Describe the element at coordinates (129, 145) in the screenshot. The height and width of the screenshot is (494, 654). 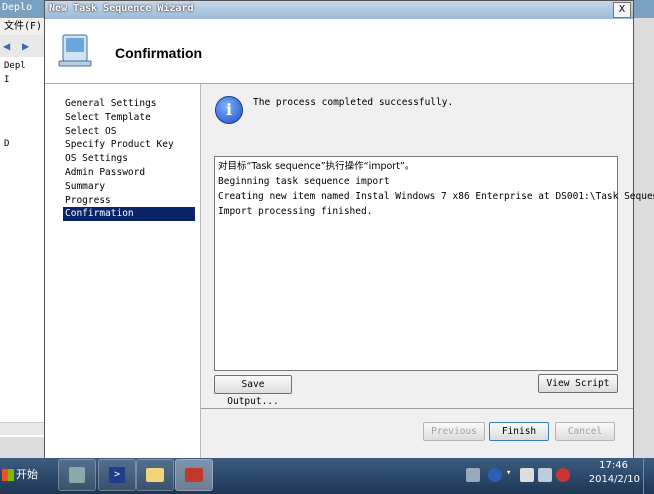
I see `nav-item-specify-product-key: Specify Product Key` at that location.